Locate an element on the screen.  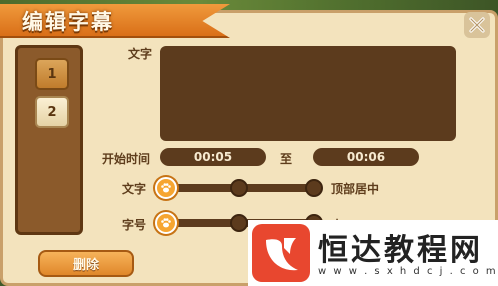
position-option-middle is located at coordinates (239, 188).